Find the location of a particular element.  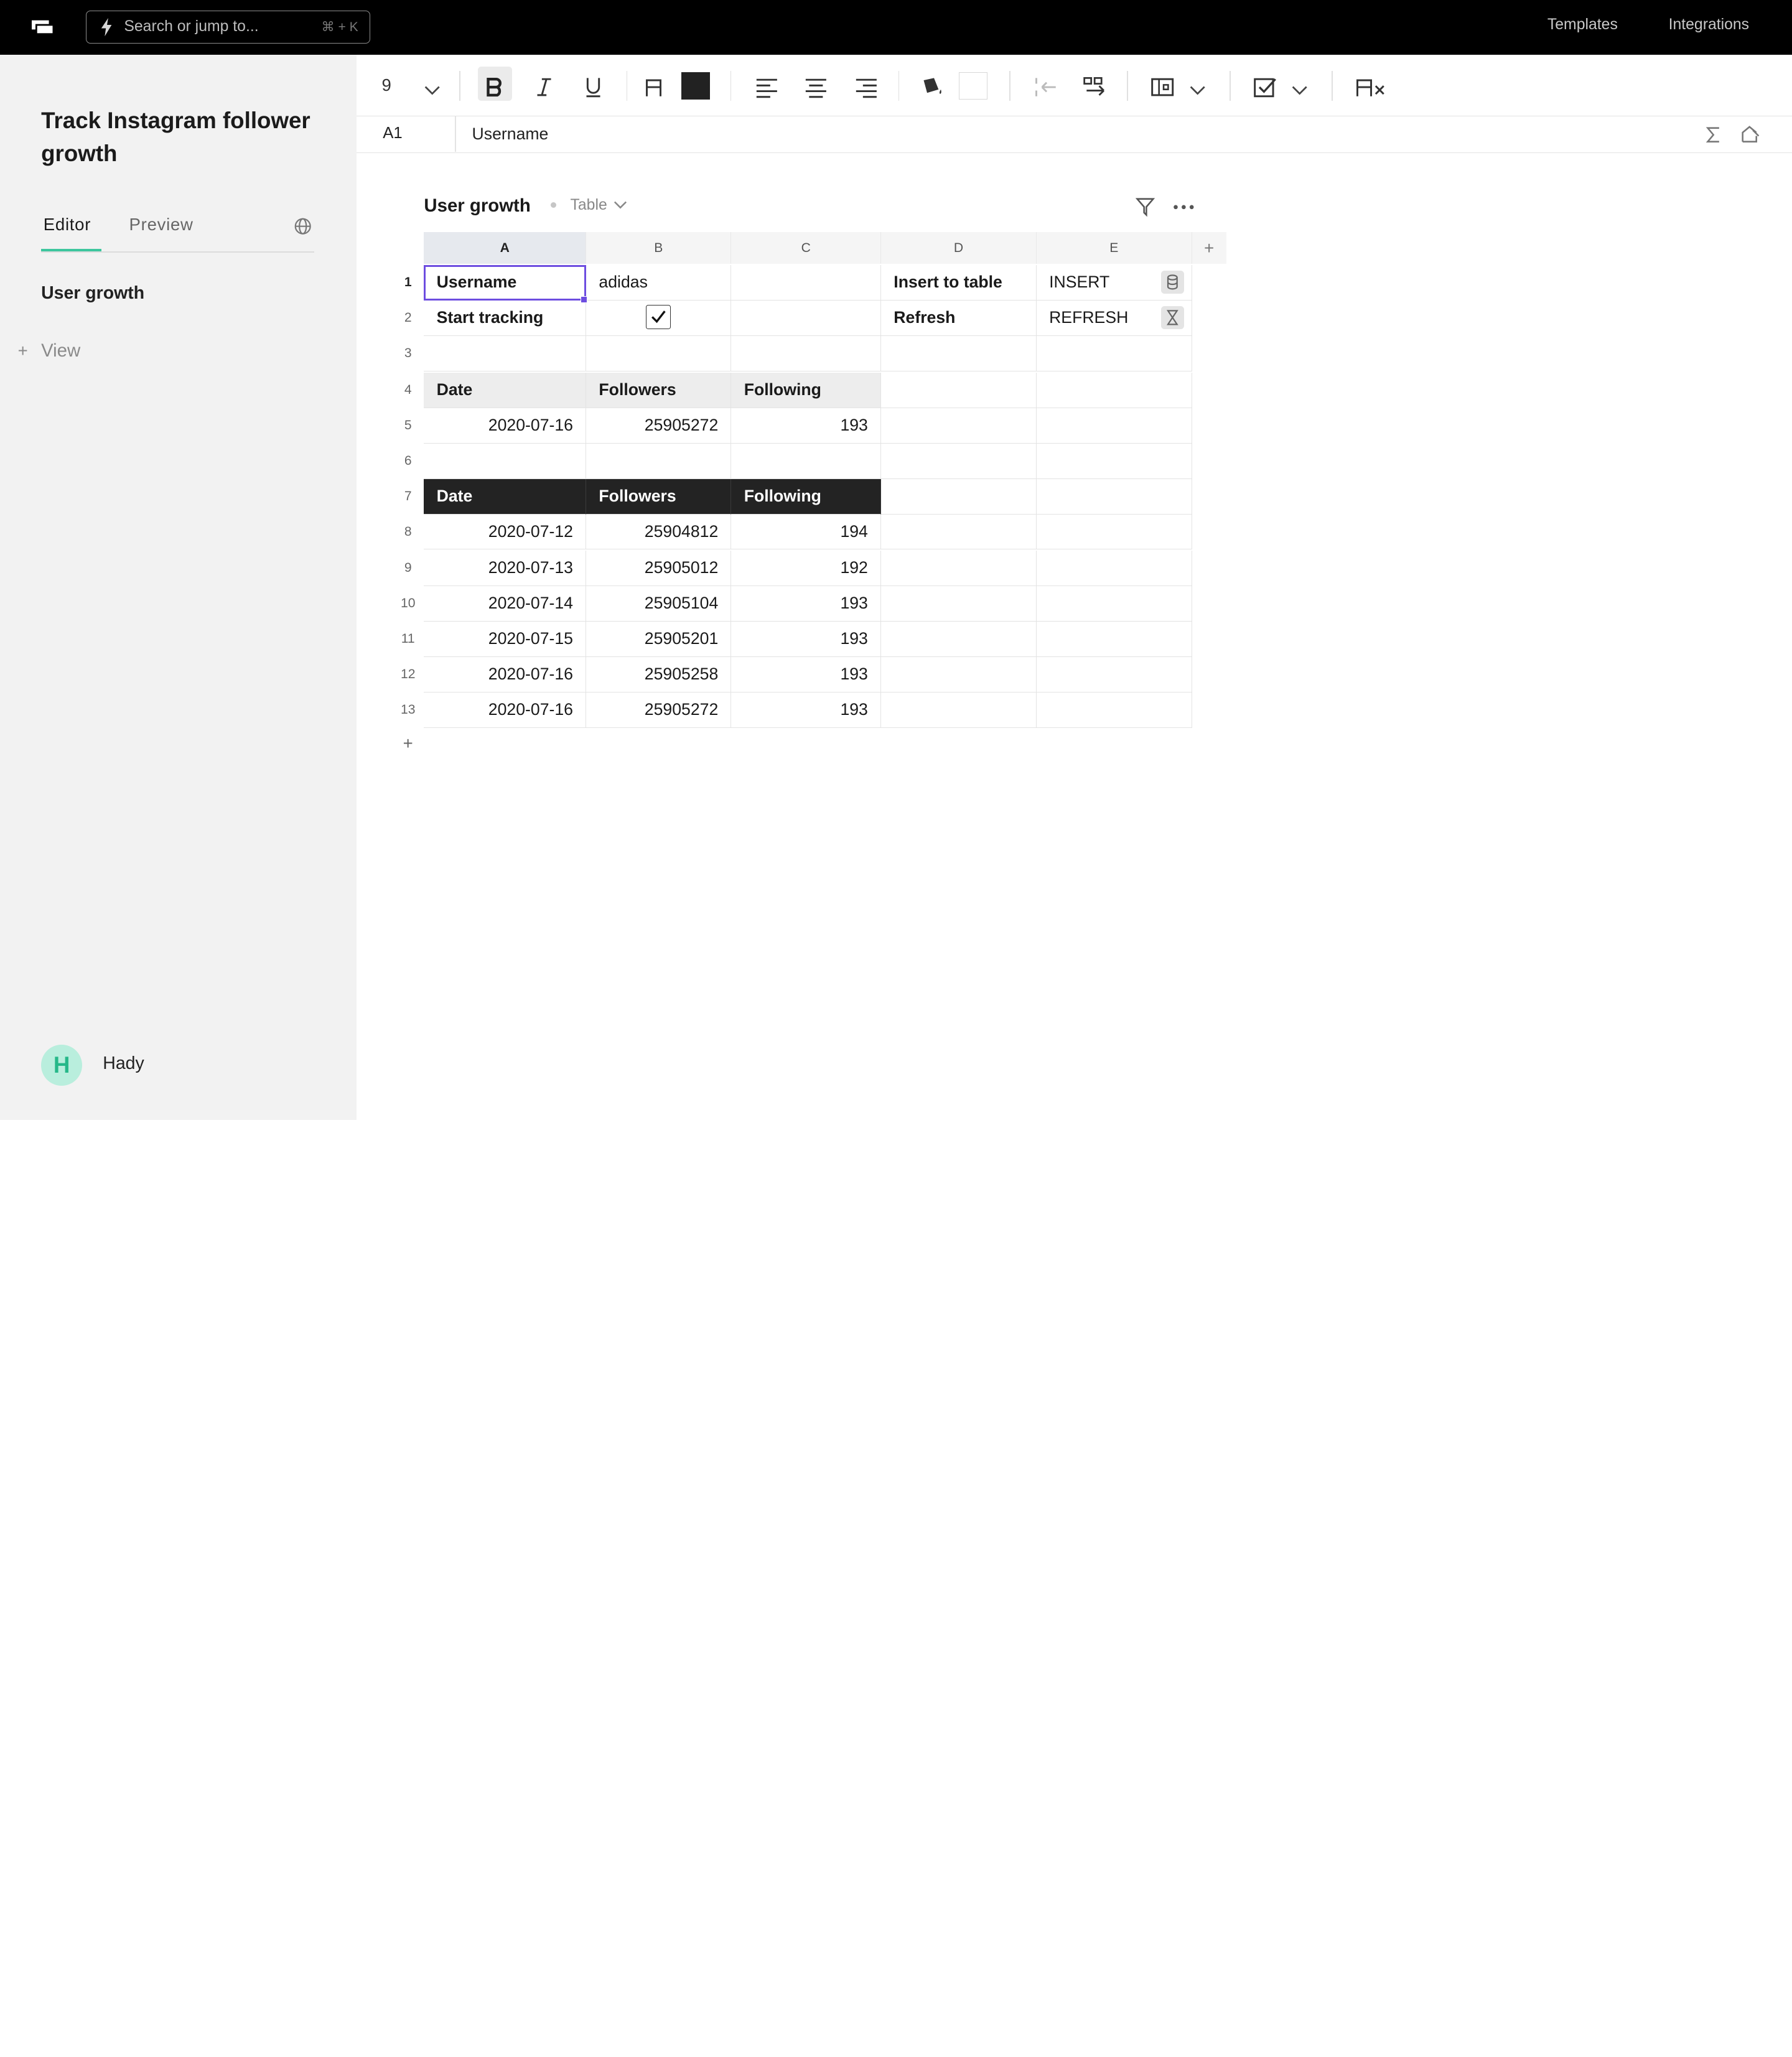

cell-e4 is located at coordinates (1114, 390).